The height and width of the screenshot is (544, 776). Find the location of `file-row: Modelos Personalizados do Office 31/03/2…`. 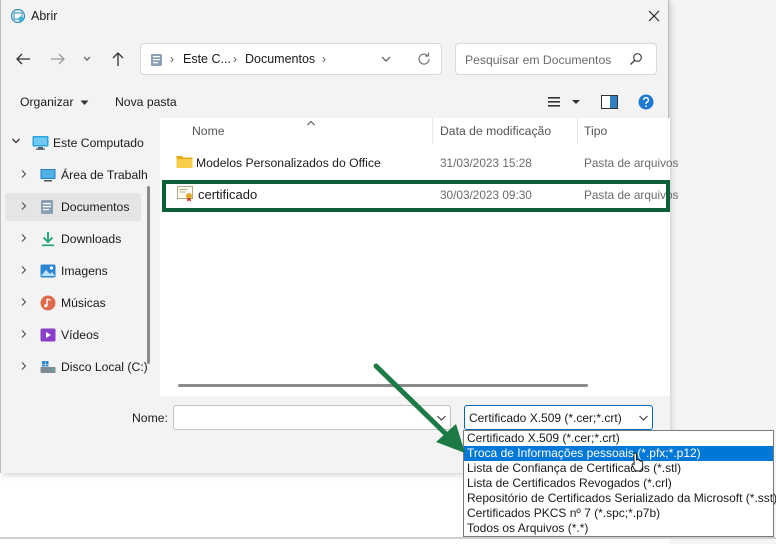

file-row: Modelos Personalizados do Office 31/03/2… is located at coordinates (419, 163).